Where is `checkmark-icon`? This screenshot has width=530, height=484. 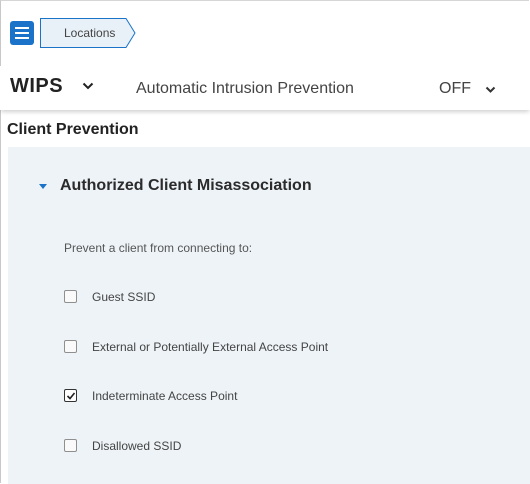 checkmark-icon is located at coordinates (71, 396).